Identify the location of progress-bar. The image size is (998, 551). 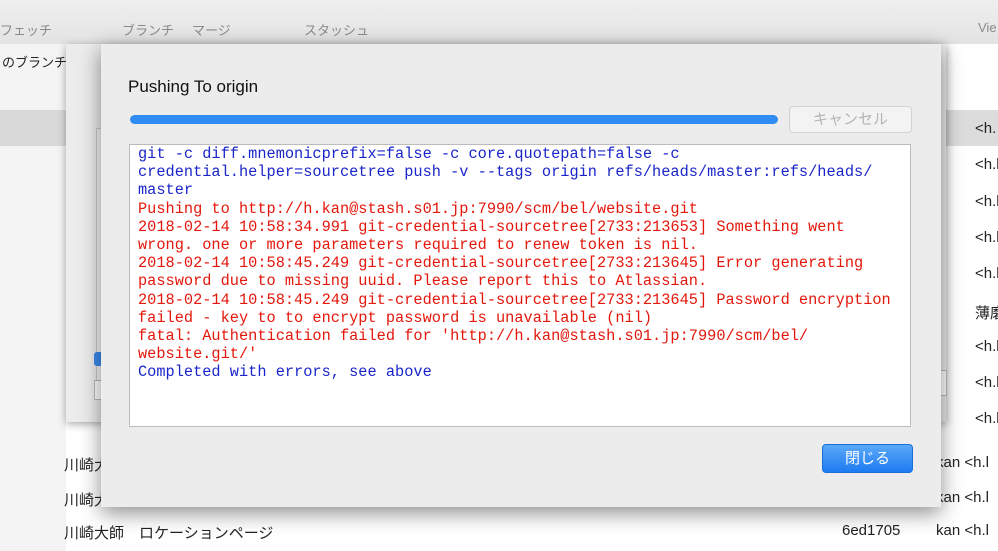
(454, 119).